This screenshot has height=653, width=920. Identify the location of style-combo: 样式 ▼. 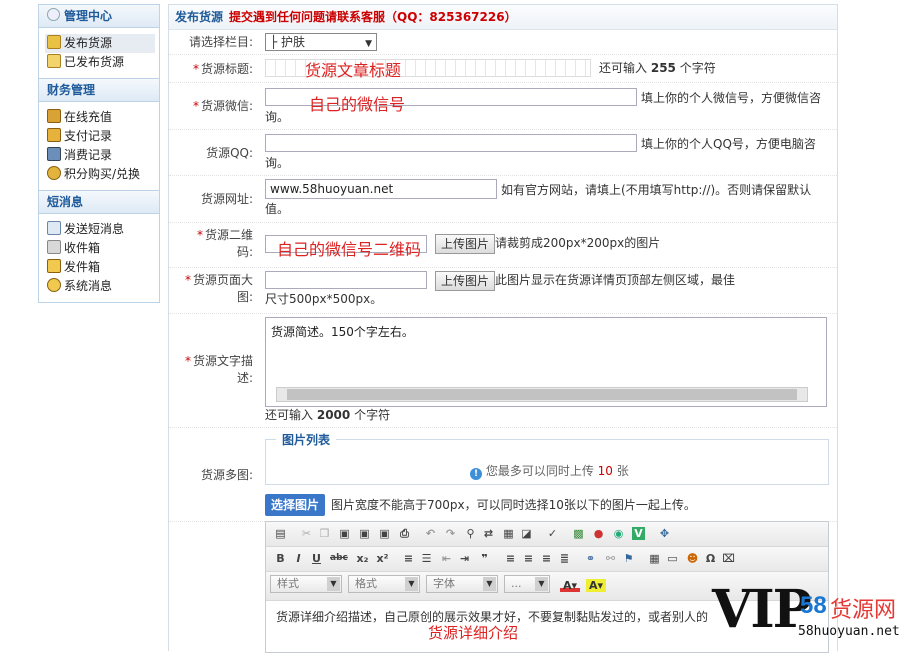
(306, 584).